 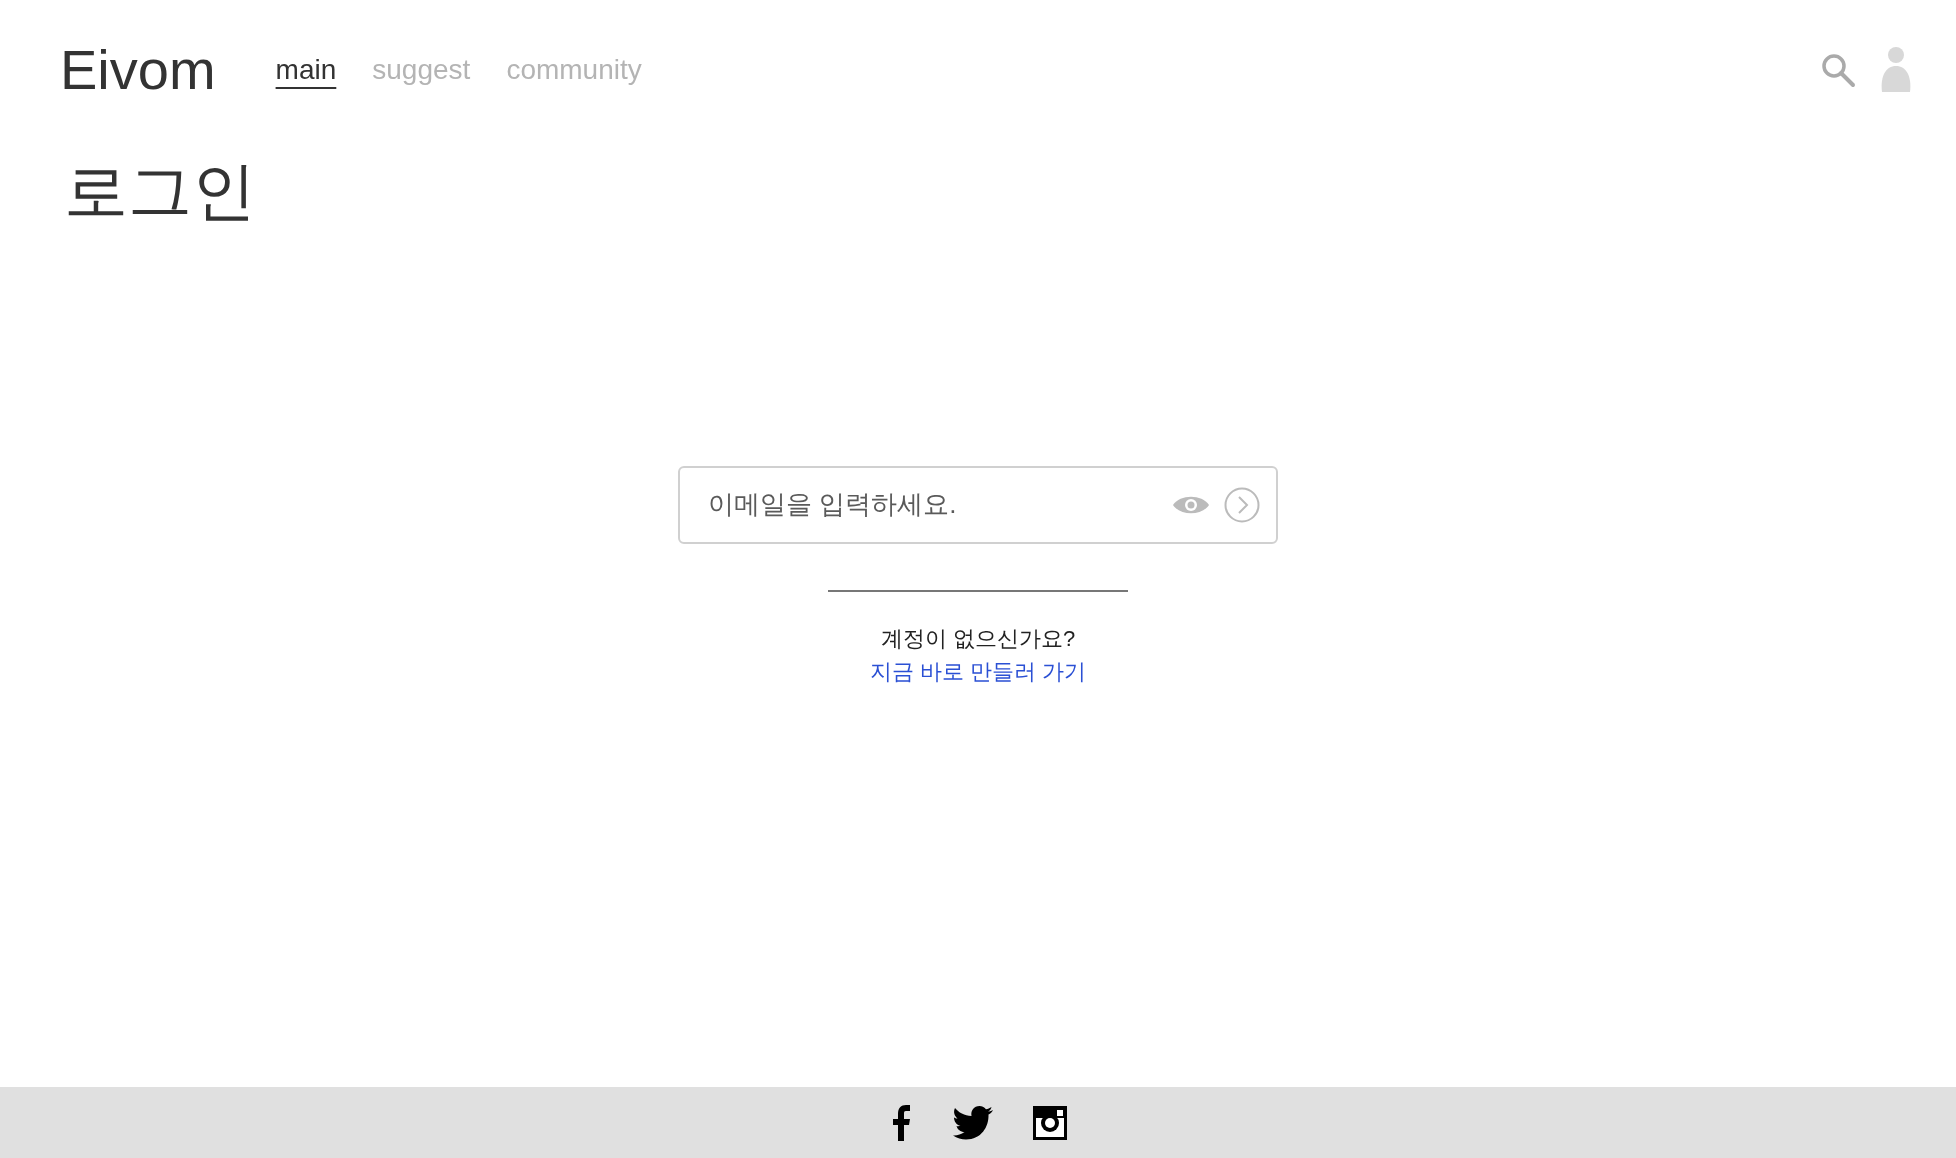 I want to click on email-field: 이메일을 입력하세요., so click(x=978, y=505).